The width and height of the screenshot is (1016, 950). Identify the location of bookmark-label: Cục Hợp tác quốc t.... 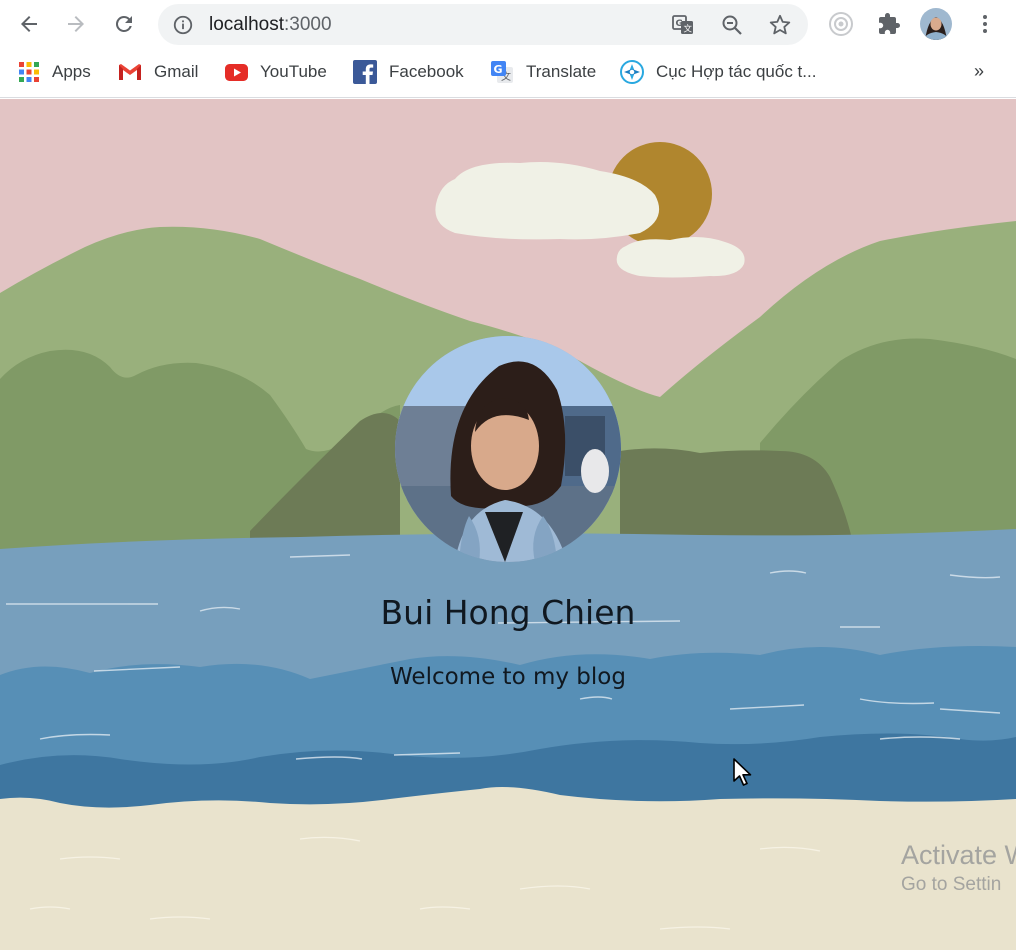
(736, 71).